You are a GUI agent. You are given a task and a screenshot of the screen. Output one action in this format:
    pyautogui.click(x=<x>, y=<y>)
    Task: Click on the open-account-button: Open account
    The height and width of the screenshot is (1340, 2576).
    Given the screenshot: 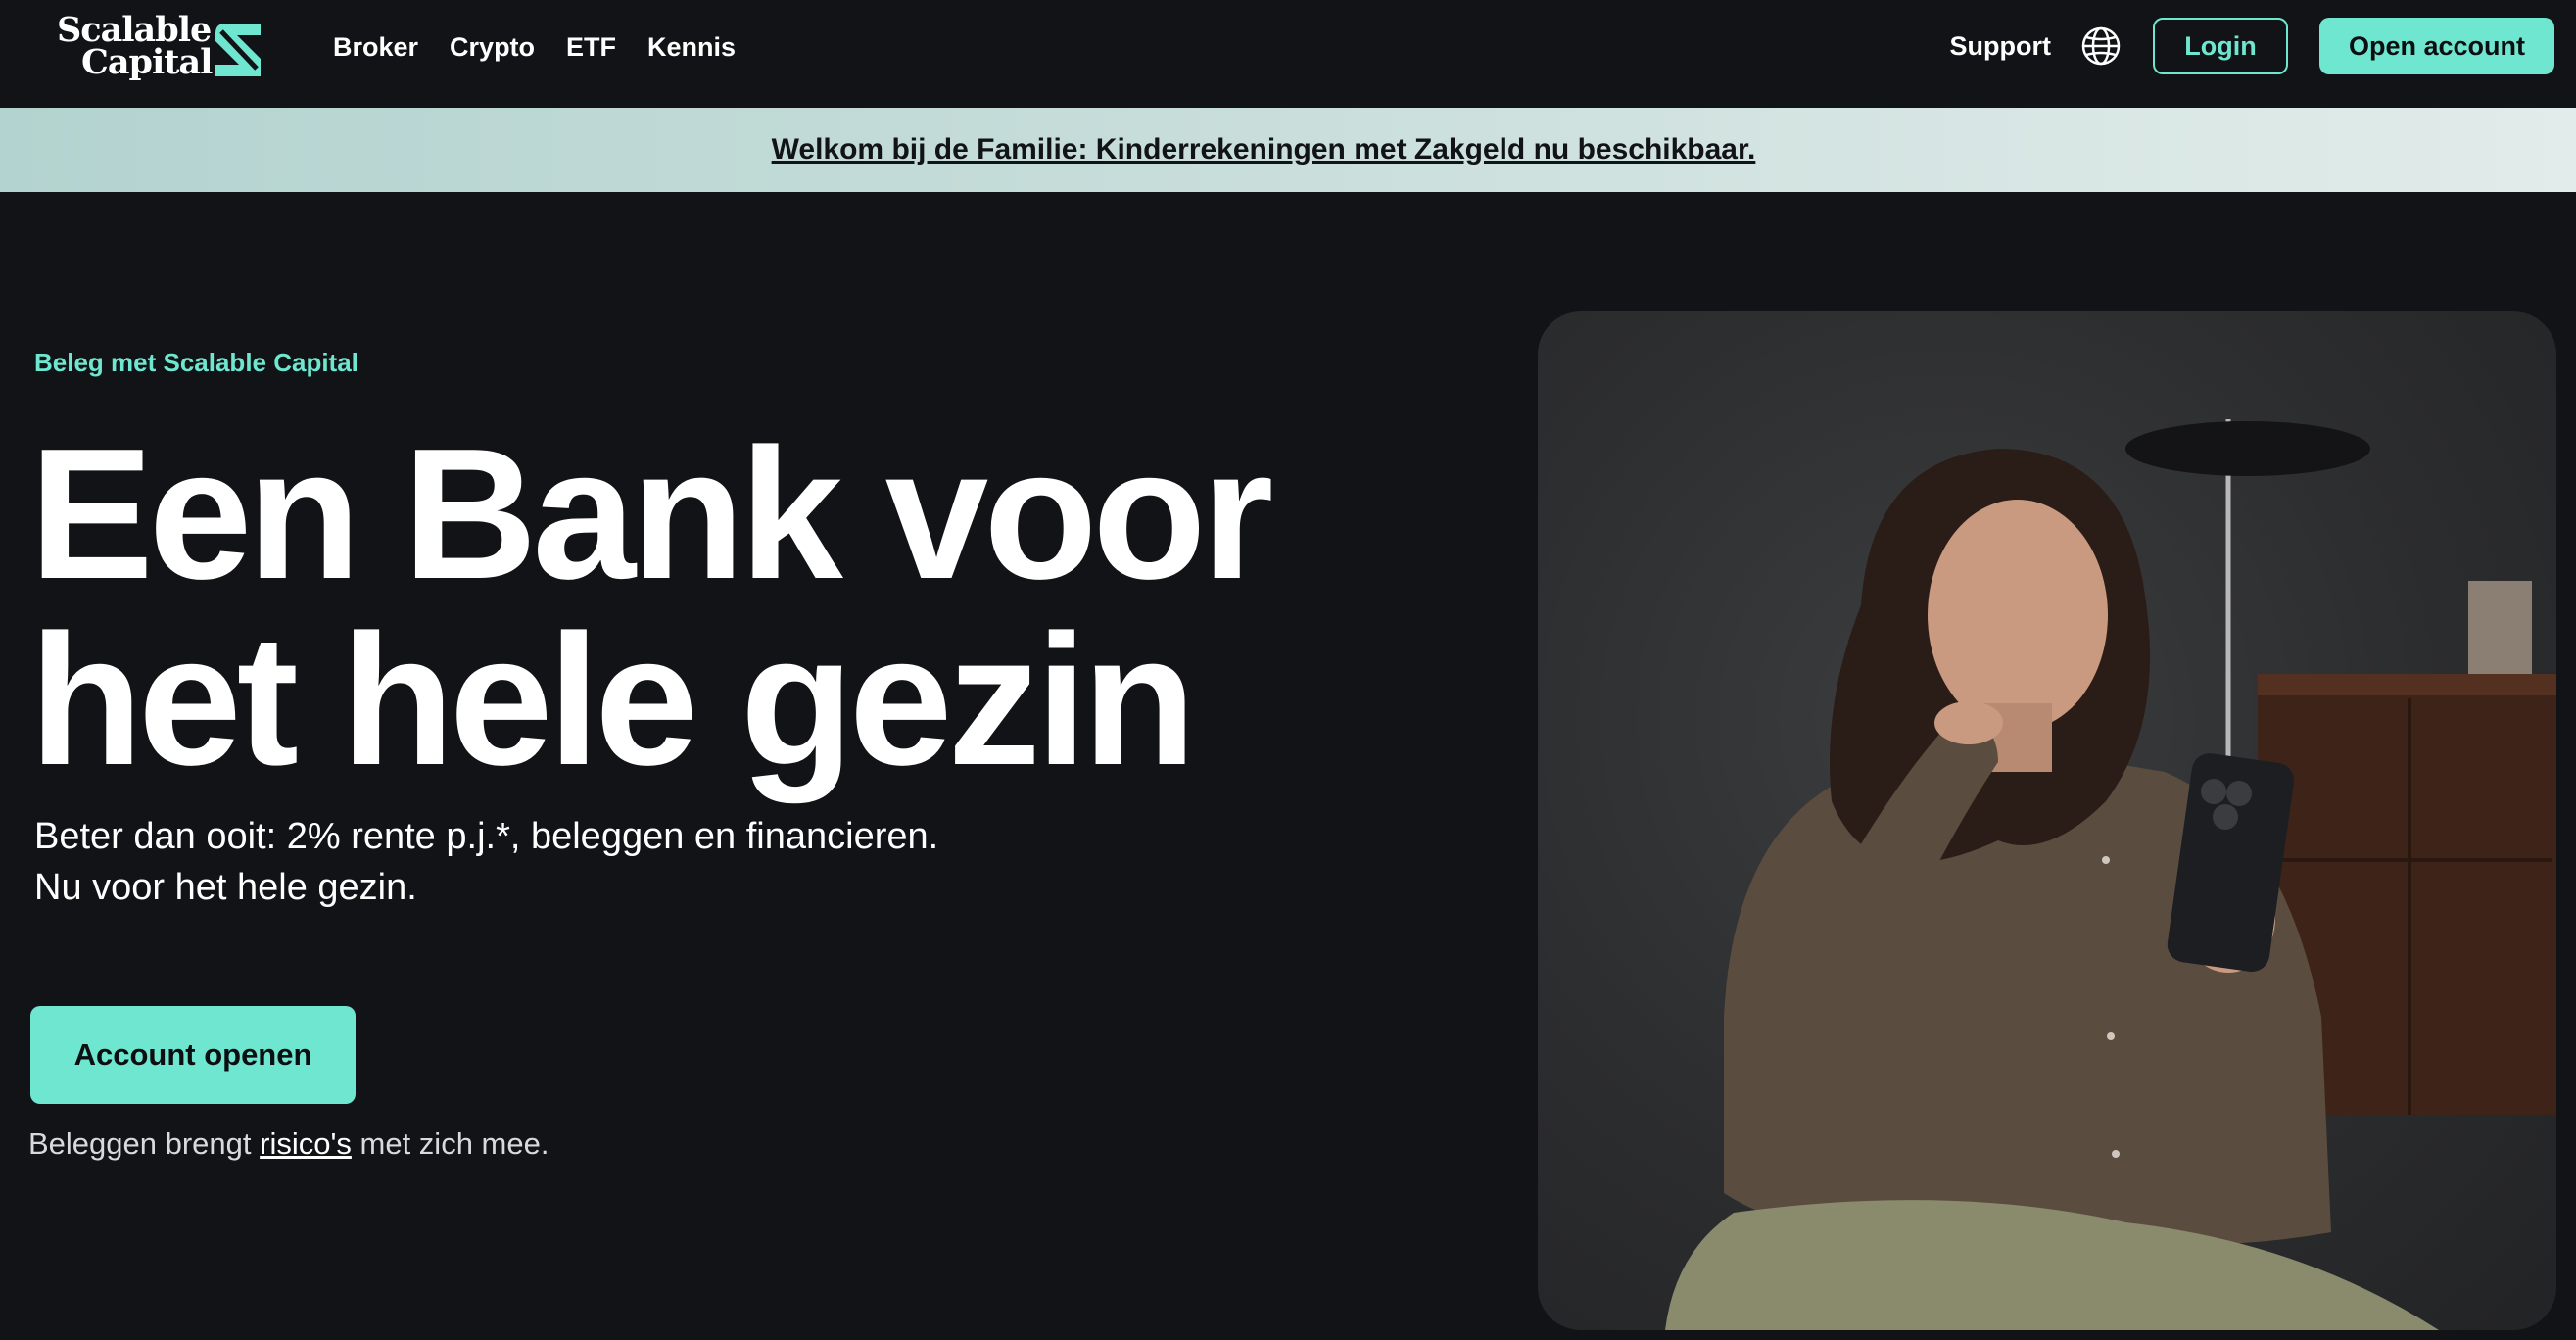 What is the action you would take?
    pyautogui.click(x=2436, y=46)
    